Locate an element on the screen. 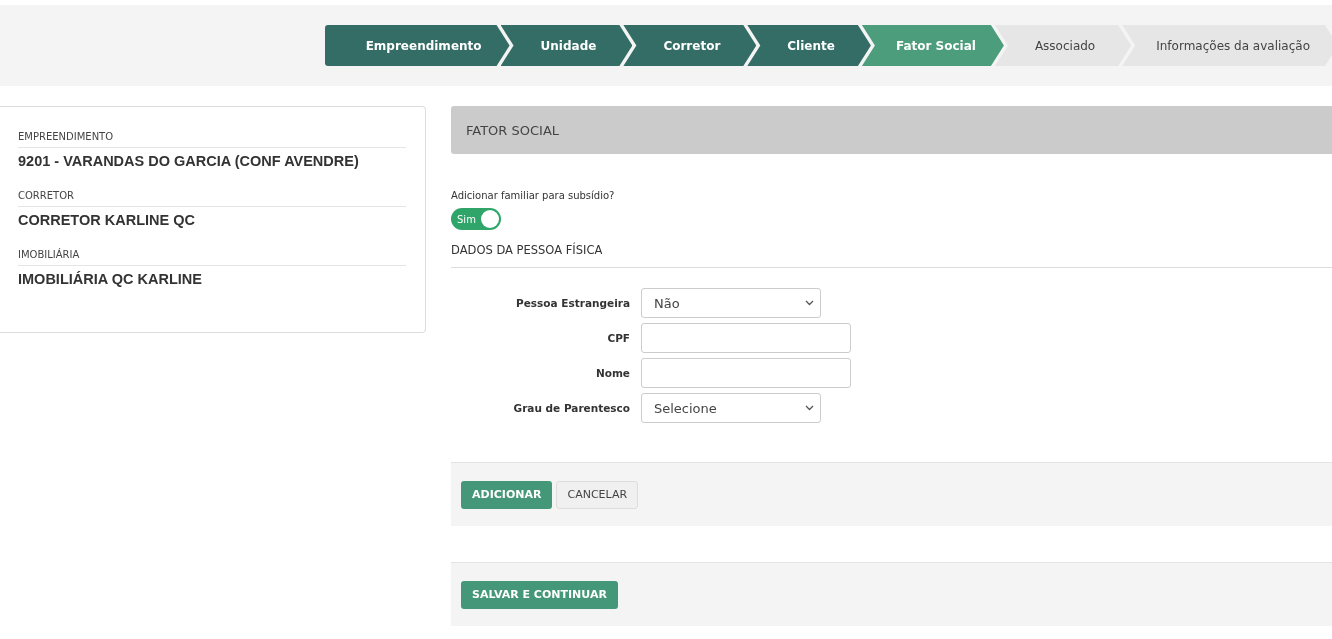  step-tab: Informações da avaliação is located at coordinates (1227, 45).